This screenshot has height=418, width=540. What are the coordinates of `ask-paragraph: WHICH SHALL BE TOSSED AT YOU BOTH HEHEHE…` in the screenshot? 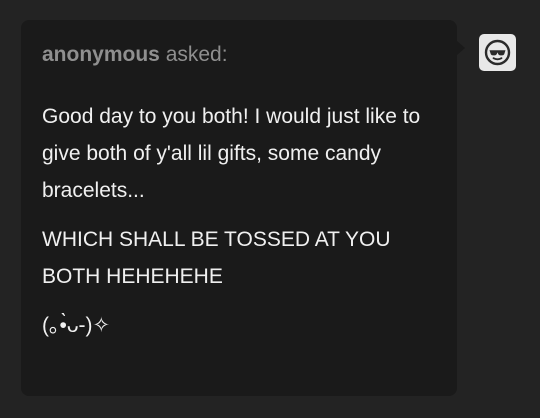 It's located at (216, 258).